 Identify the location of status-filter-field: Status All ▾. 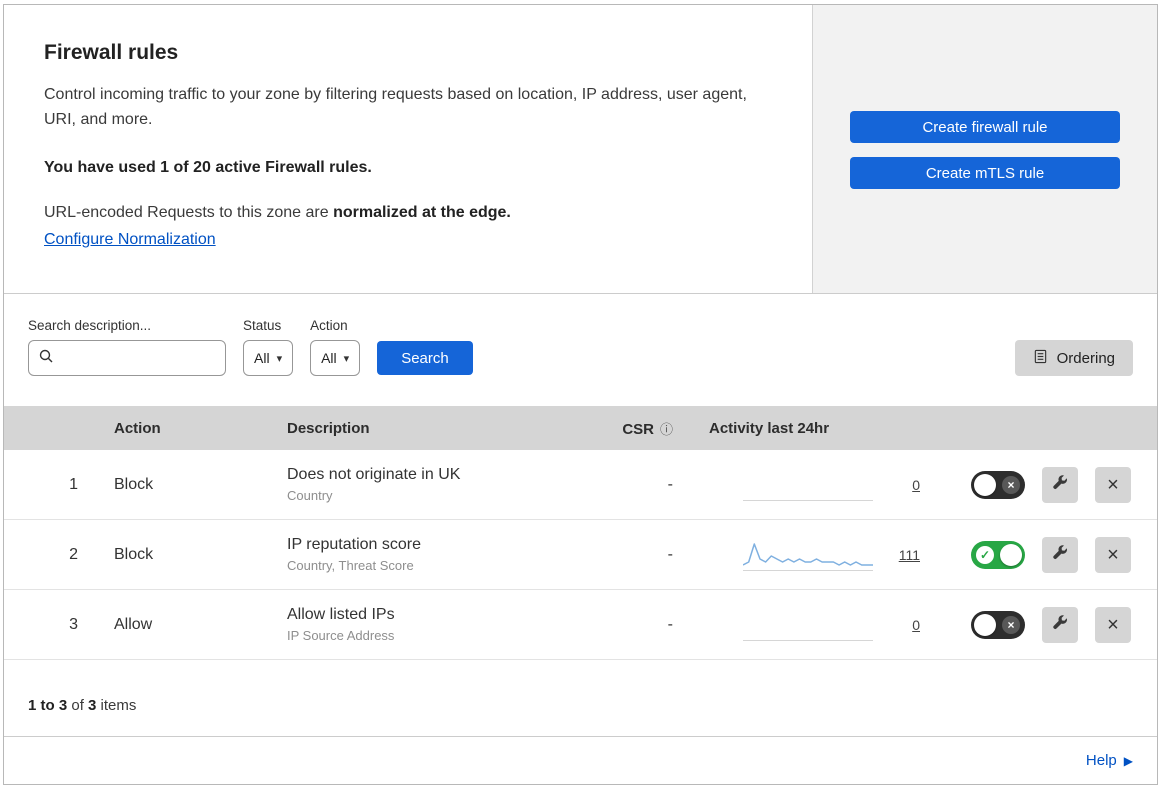
(268, 347).